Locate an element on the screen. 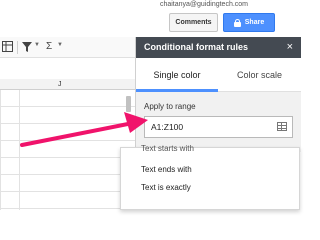 The width and height of the screenshot is (320, 240). lock-icon is located at coordinates (237, 22).